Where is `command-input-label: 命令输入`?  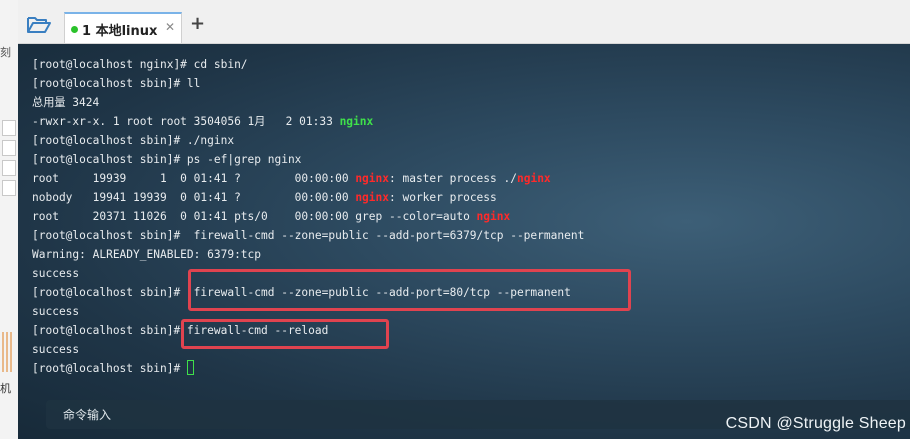
command-input-label: 命令输入 is located at coordinates (87, 415).